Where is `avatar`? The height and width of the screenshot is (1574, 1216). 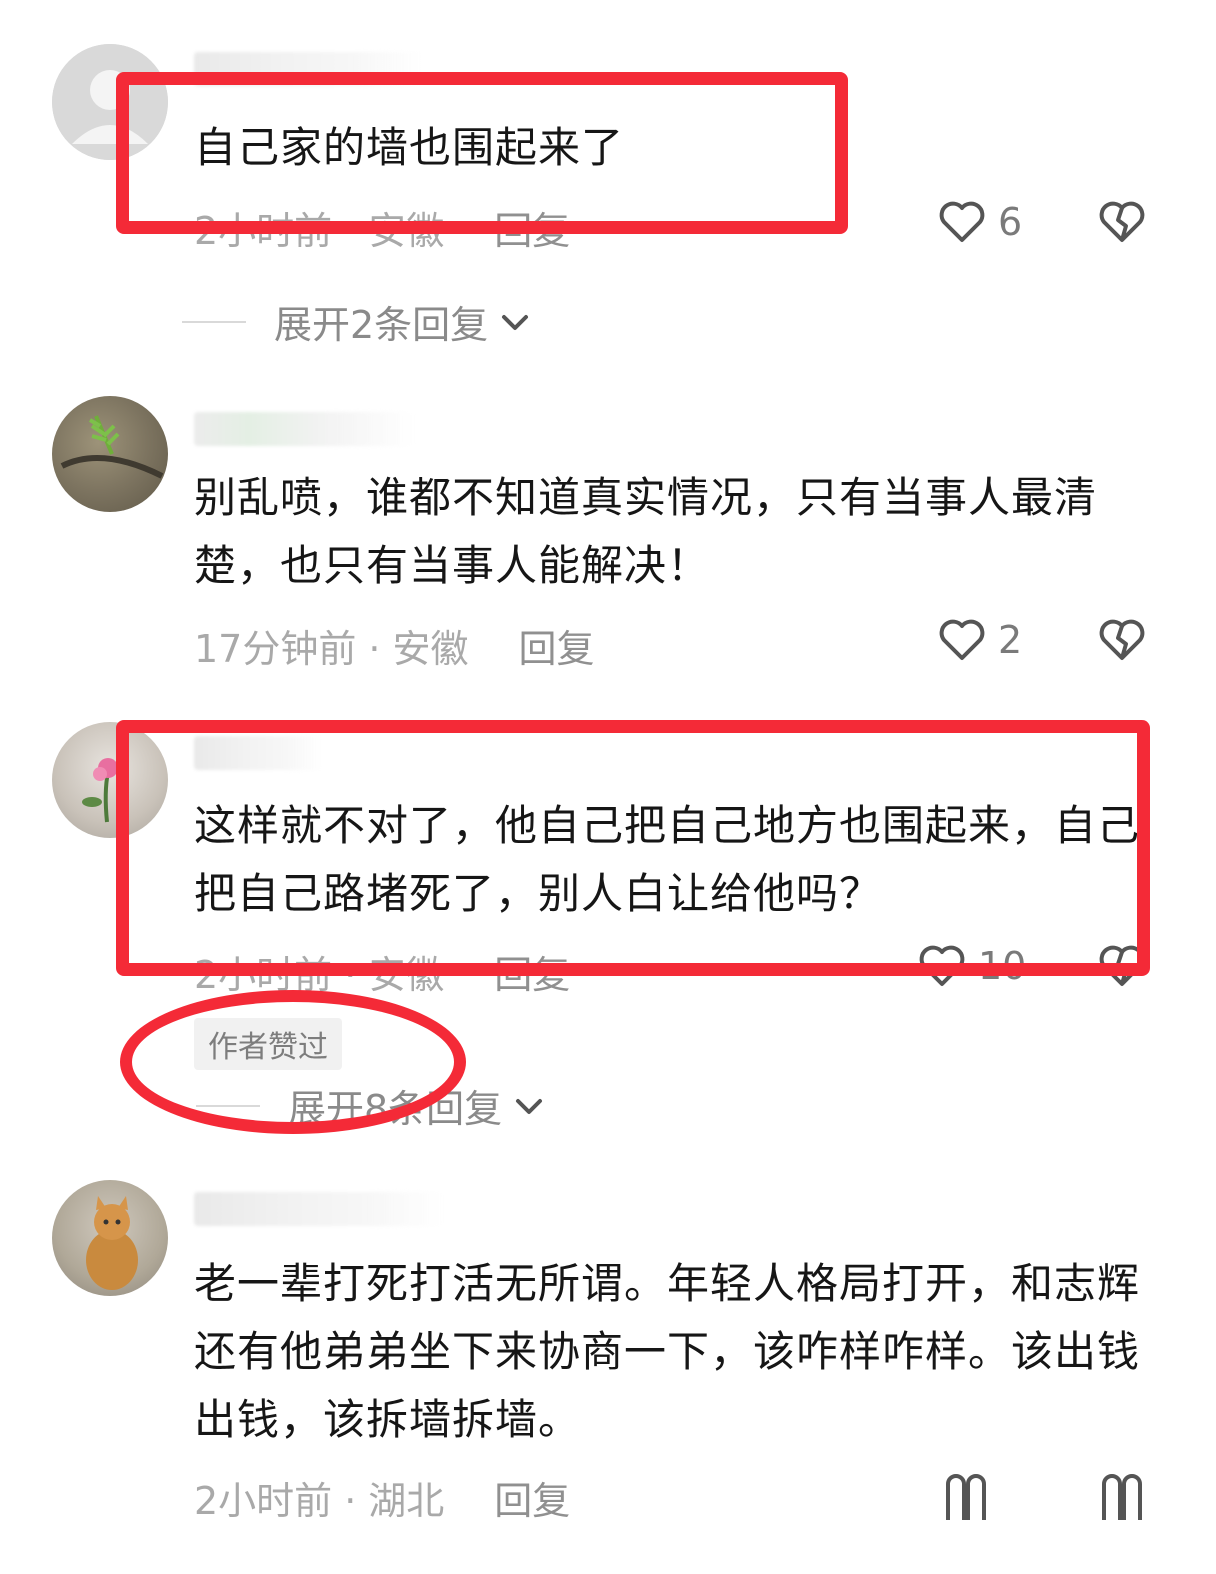 avatar is located at coordinates (110, 1238).